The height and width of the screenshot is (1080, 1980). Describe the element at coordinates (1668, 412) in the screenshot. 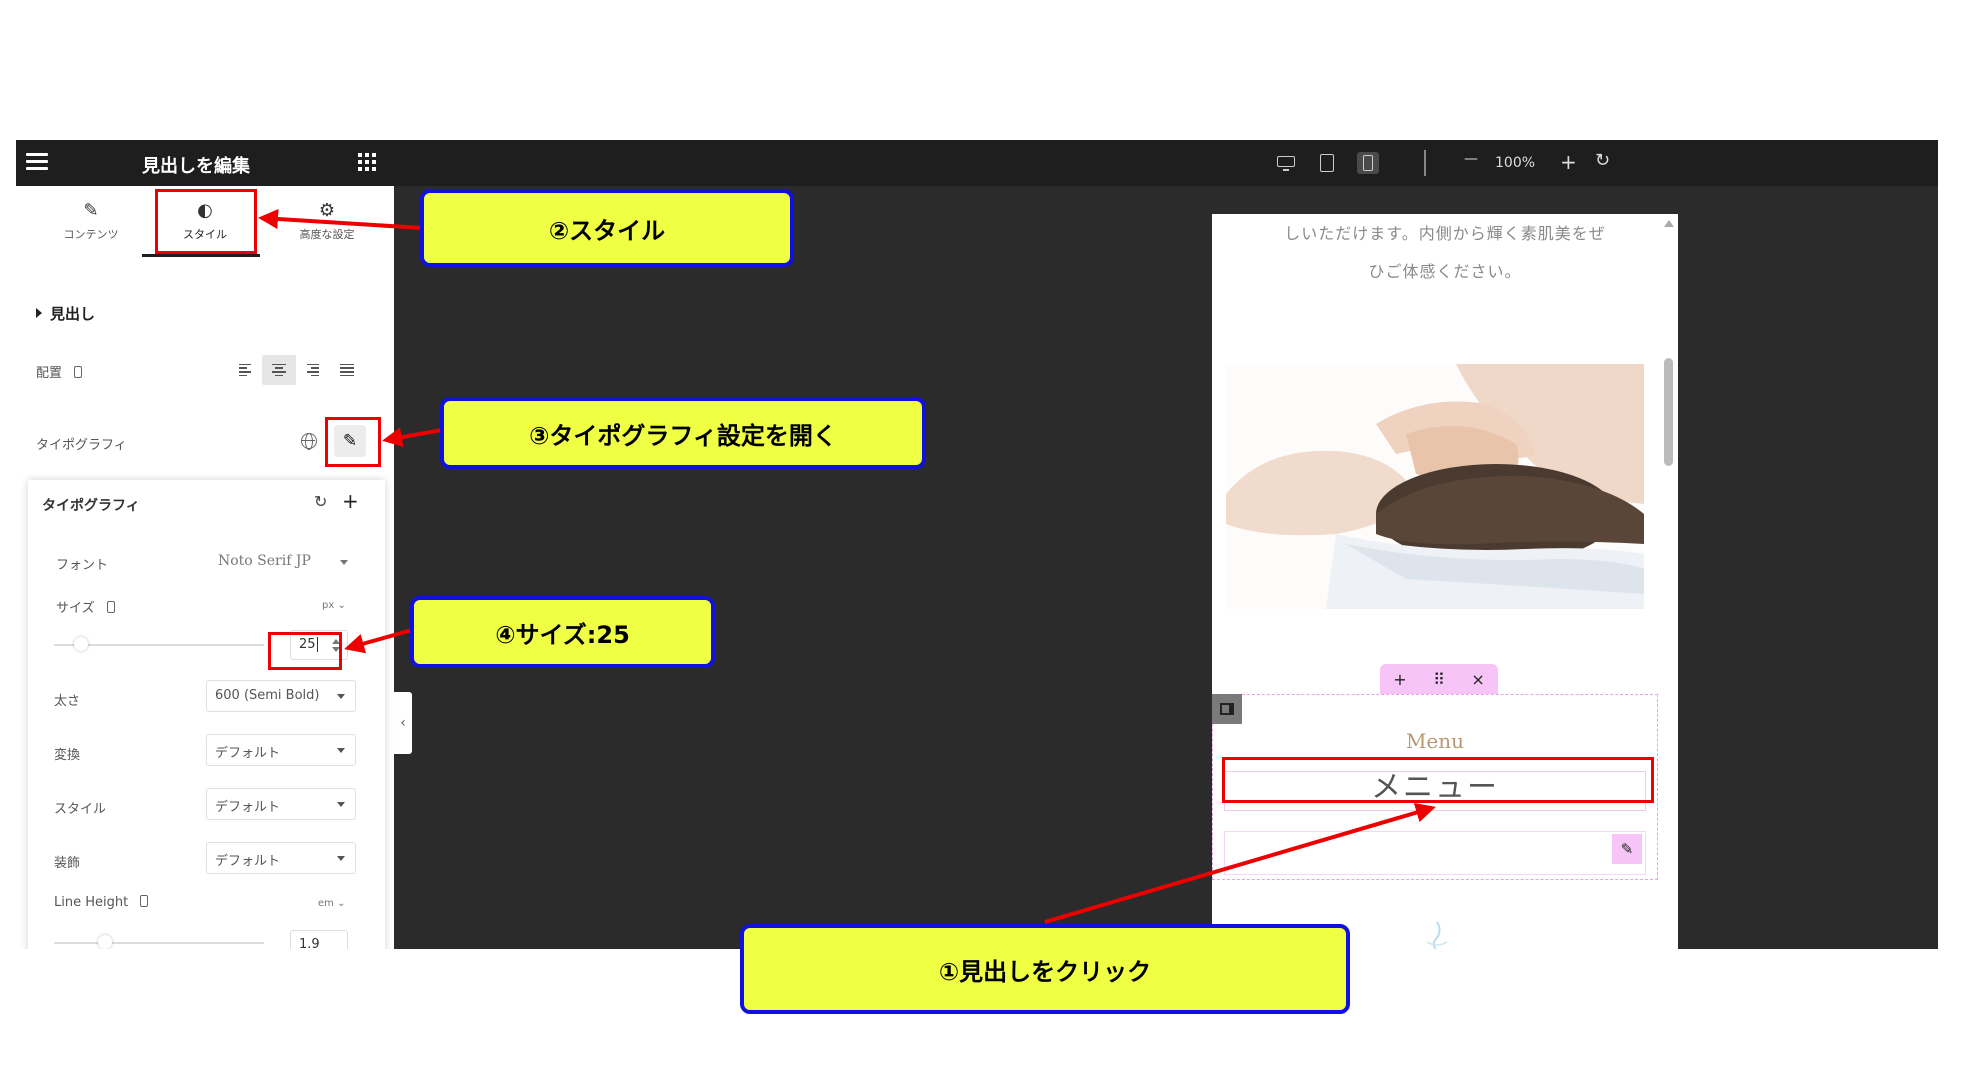

I see `preview-scrollbar` at that location.